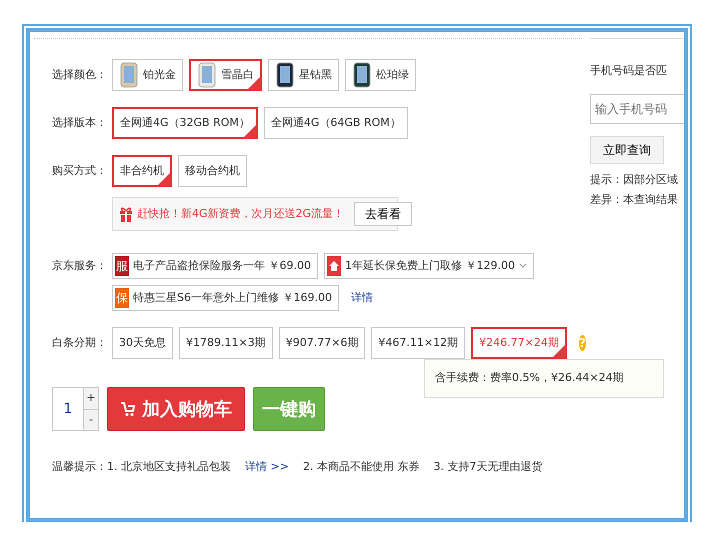  I want to click on phone-input: 输入手机号码, so click(637, 109).